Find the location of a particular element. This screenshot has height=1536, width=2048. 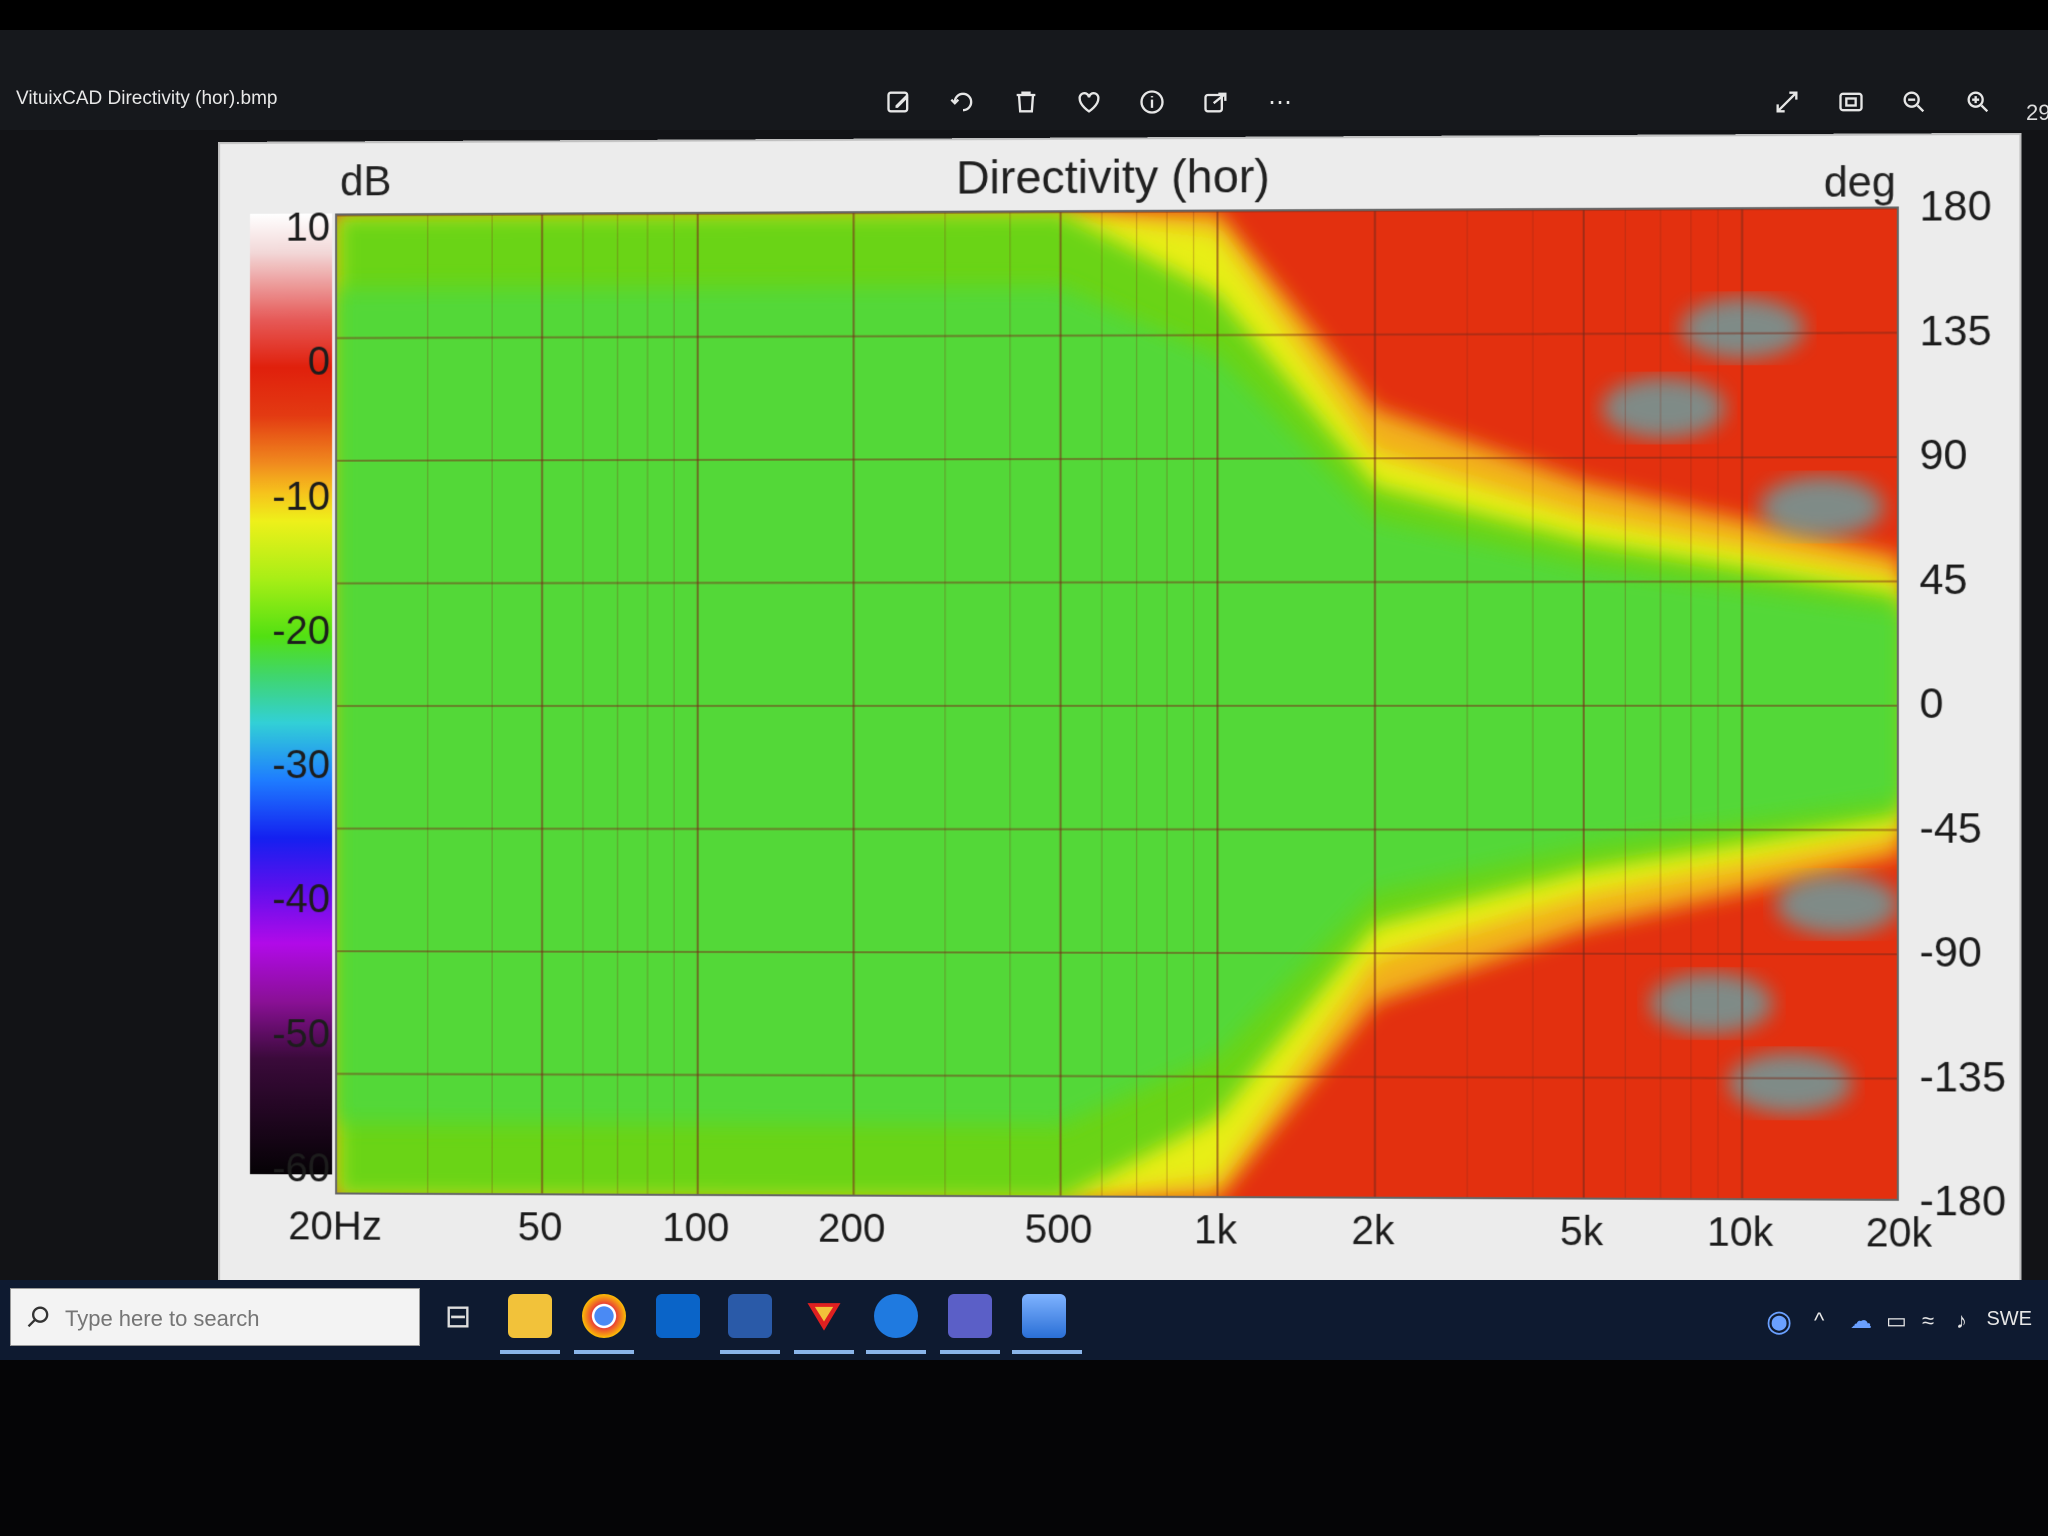

x-tick-label: 50 is located at coordinates (540, 1227).